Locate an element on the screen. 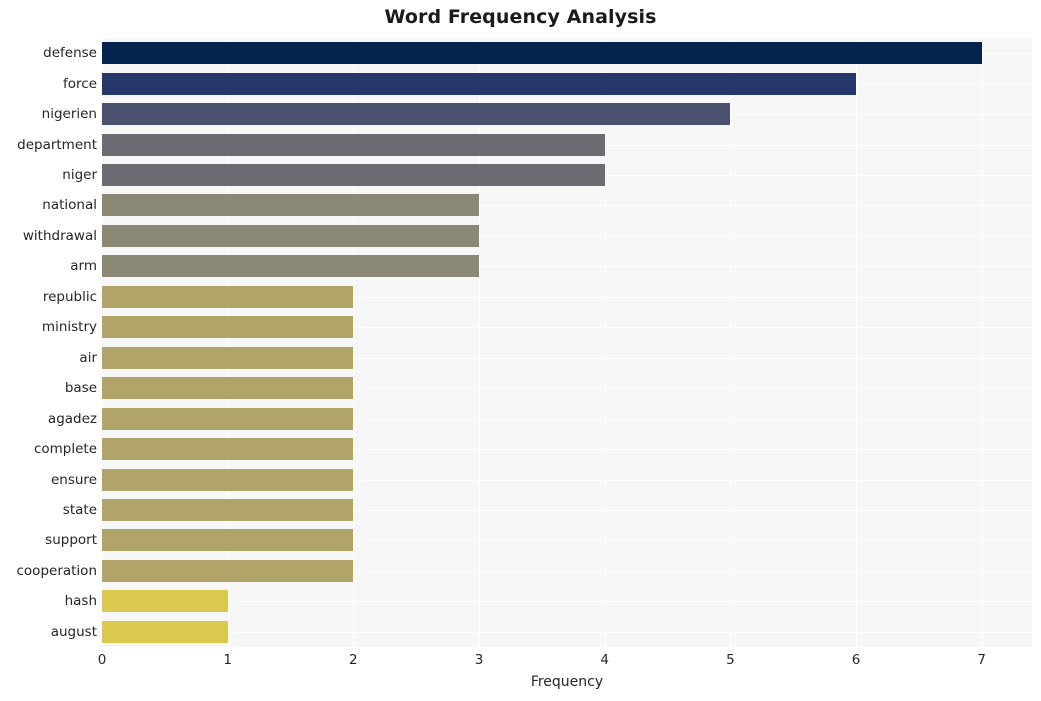 This screenshot has height=701, width=1041. y-tick-label: august is located at coordinates (73, 632).